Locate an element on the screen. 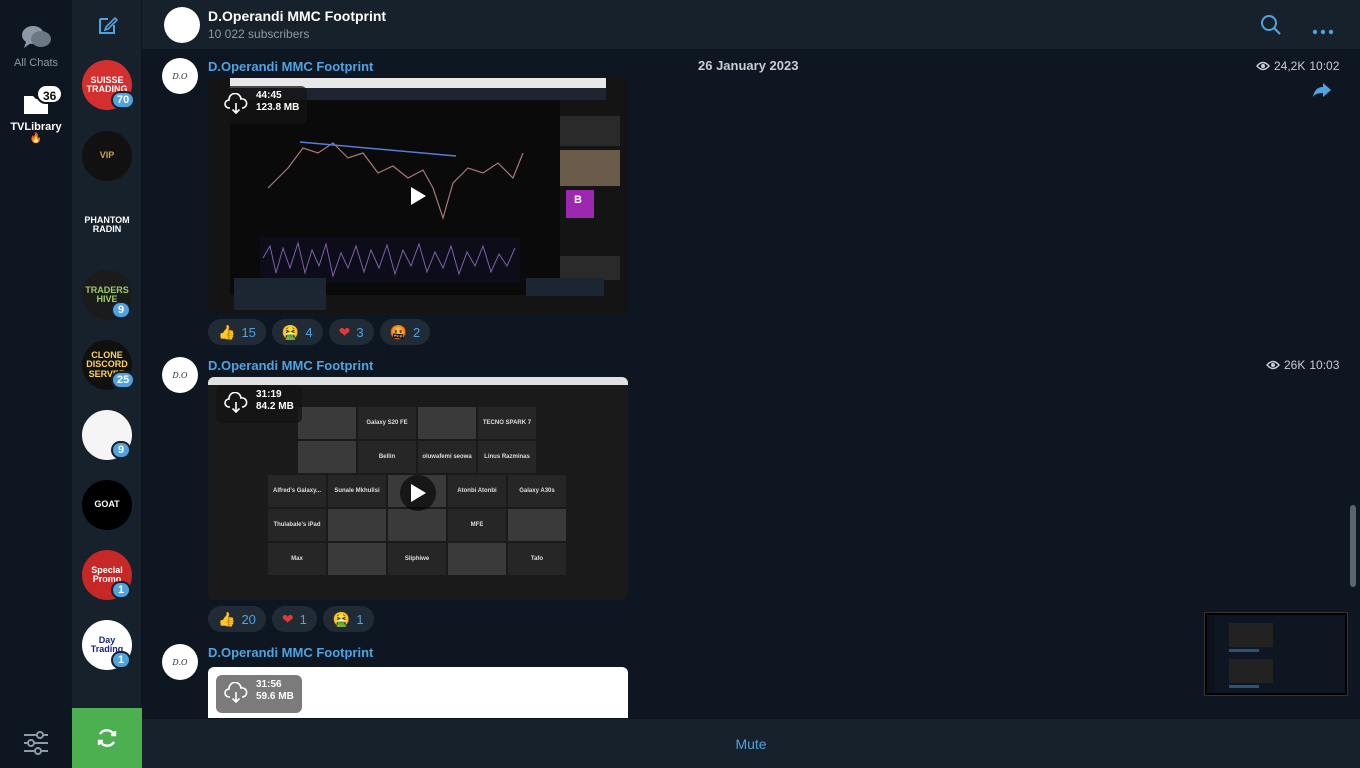 This screenshot has width=1360, height=768. participant-tile: MFE is located at coordinates (477, 525).